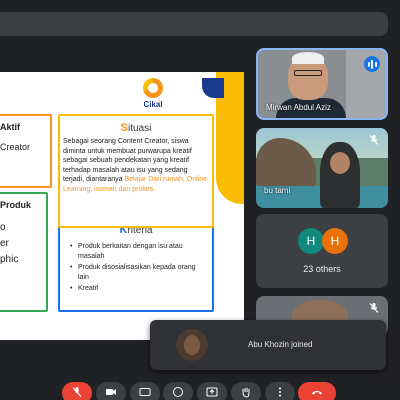 The width and height of the screenshot is (400, 400). Describe the element at coordinates (16, 205) in the screenshot. I see `produk-heading: Produk` at that location.